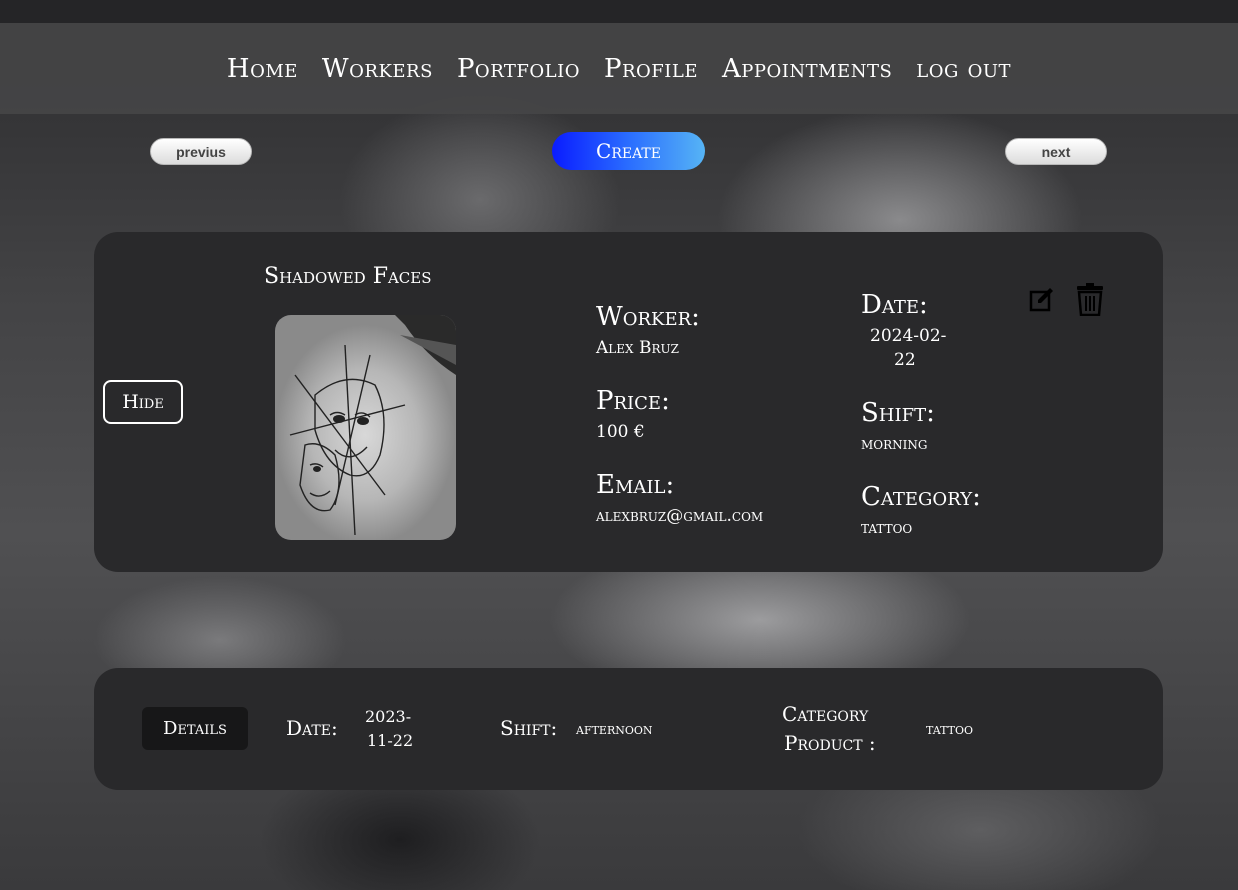  I want to click on price-label: Price:, so click(633, 401).